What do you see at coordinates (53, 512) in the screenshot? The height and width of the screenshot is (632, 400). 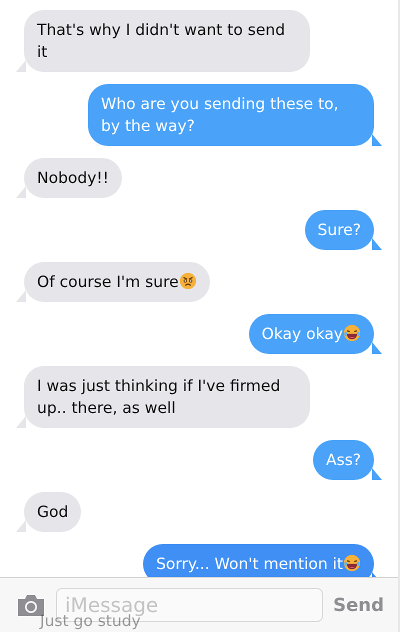 I see `message-bubble: God` at bounding box center [53, 512].